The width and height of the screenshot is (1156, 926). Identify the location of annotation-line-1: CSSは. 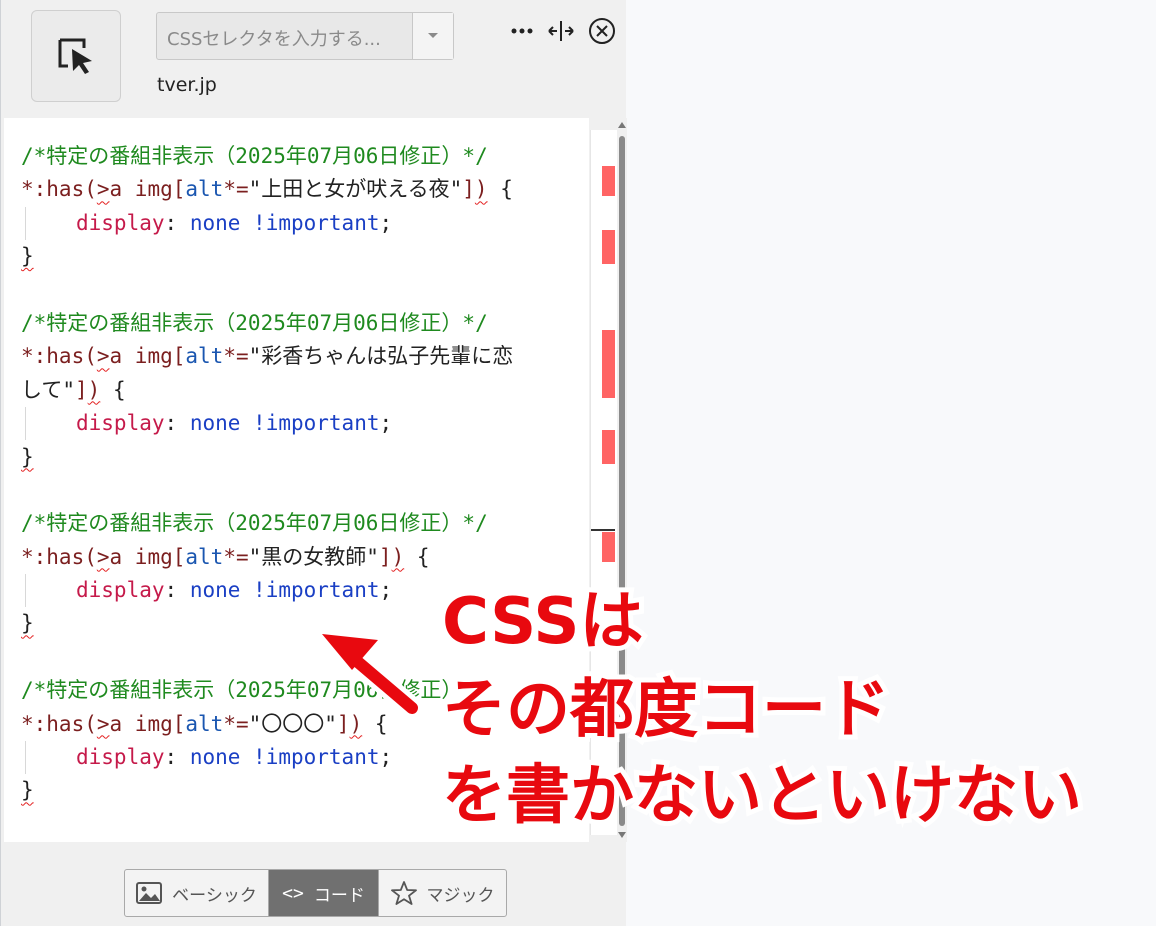
(542, 622).